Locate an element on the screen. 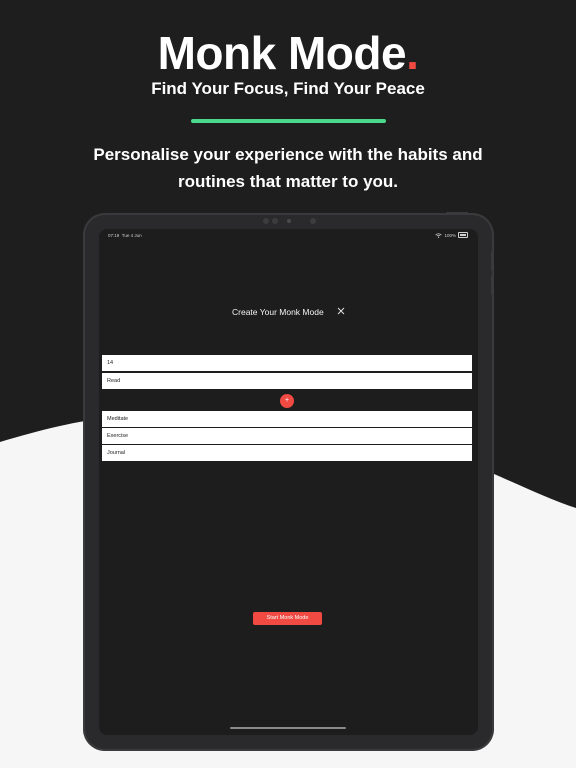 The image size is (576, 768). battery-percent: 100% is located at coordinates (450, 235).